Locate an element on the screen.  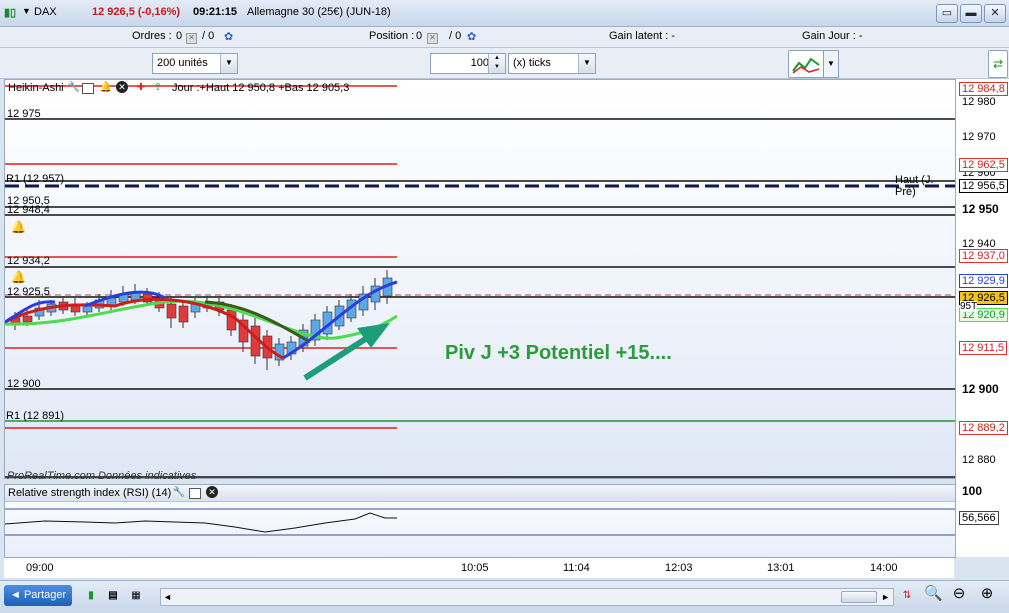
level-label: R1 (12 891) is located at coordinates (35, 416).